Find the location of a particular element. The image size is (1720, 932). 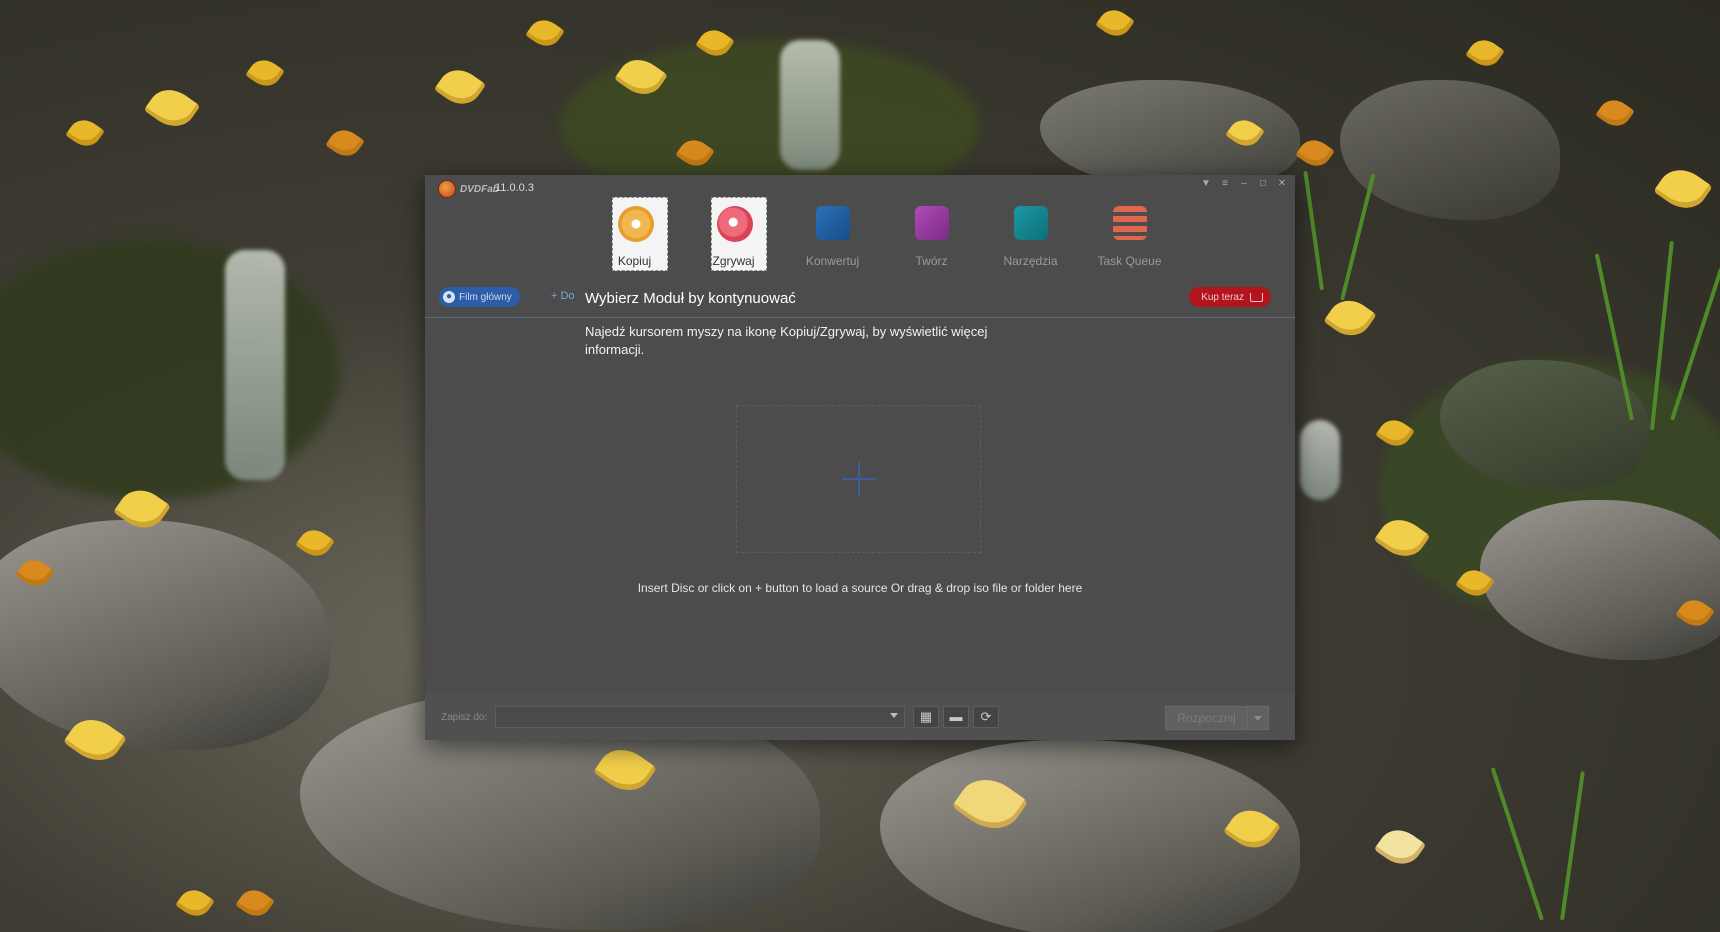

iso-icon: ▦ is located at coordinates (926, 717).